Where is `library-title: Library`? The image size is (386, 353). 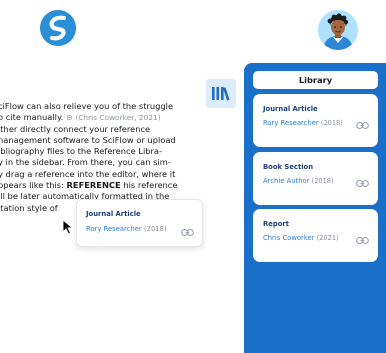 library-title: Library is located at coordinates (315, 80).